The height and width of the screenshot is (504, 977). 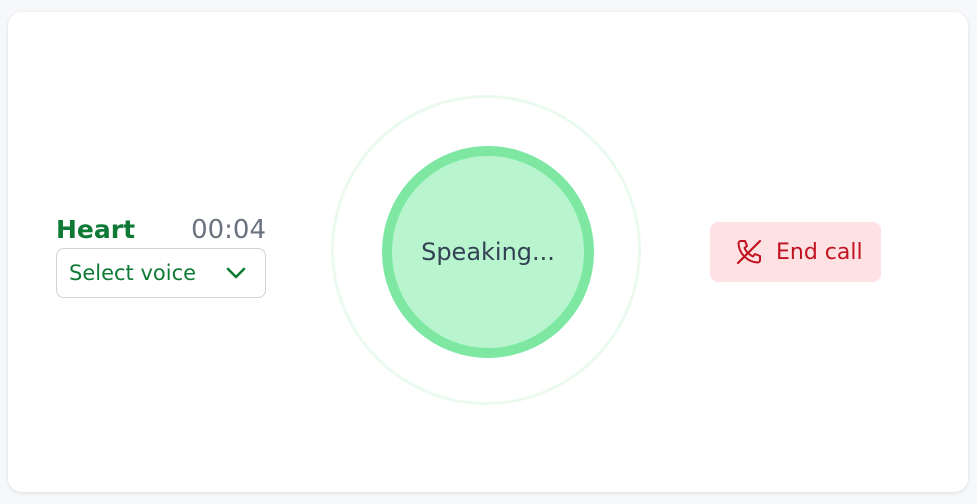 I want to click on voice-name: Heart, so click(x=96, y=229).